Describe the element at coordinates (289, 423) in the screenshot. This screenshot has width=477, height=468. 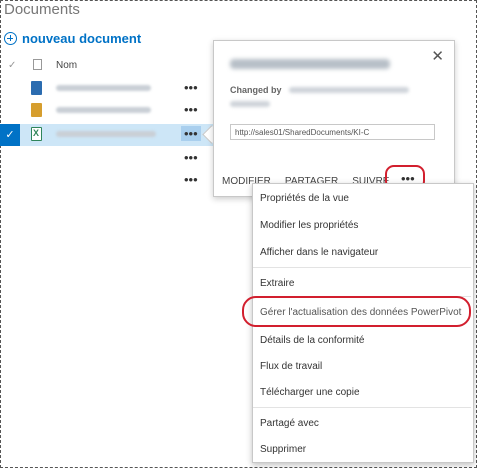
I see `menu-item-shared-with: Partagé avec` at that location.